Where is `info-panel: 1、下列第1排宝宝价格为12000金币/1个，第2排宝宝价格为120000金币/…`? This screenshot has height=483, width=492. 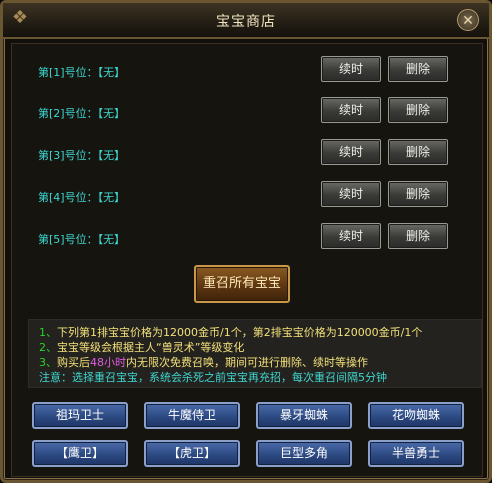 info-panel: 1、下列第1排宝宝价格为12000金币/1个，第2排宝宝价格为120000金币/… is located at coordinates (255, 353).